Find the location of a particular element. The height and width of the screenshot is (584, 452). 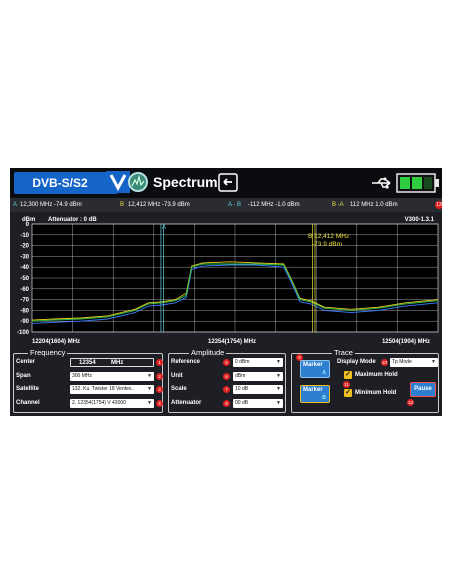

center-frequency-input: 12354 MHz is located at coordinates (112, 362).